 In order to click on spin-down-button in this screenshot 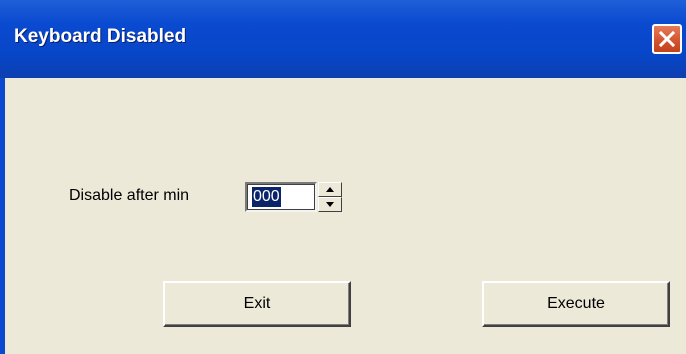, I will do `click(330, 204)`.